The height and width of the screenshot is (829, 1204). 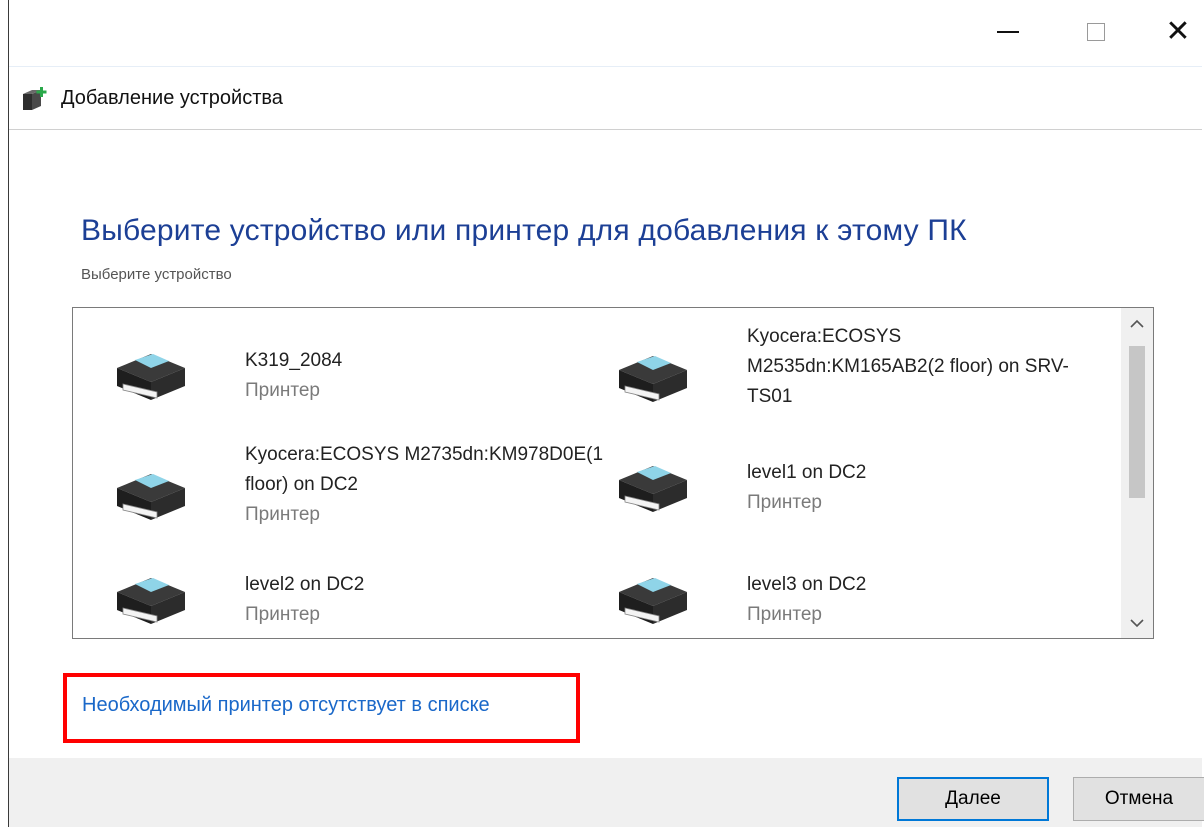 I want to click on scroll-down-button, so click(x=1137, y=623).